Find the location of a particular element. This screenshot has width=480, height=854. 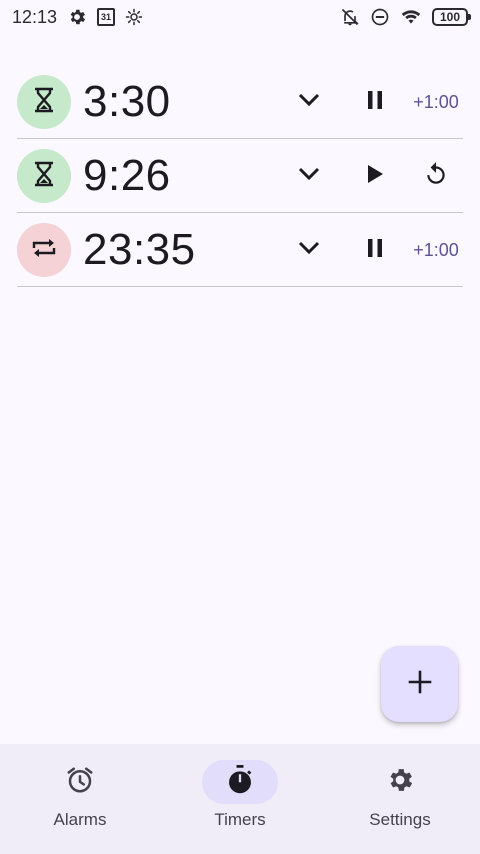

settings-gear-status-icon is located at coordinates (77, 17).